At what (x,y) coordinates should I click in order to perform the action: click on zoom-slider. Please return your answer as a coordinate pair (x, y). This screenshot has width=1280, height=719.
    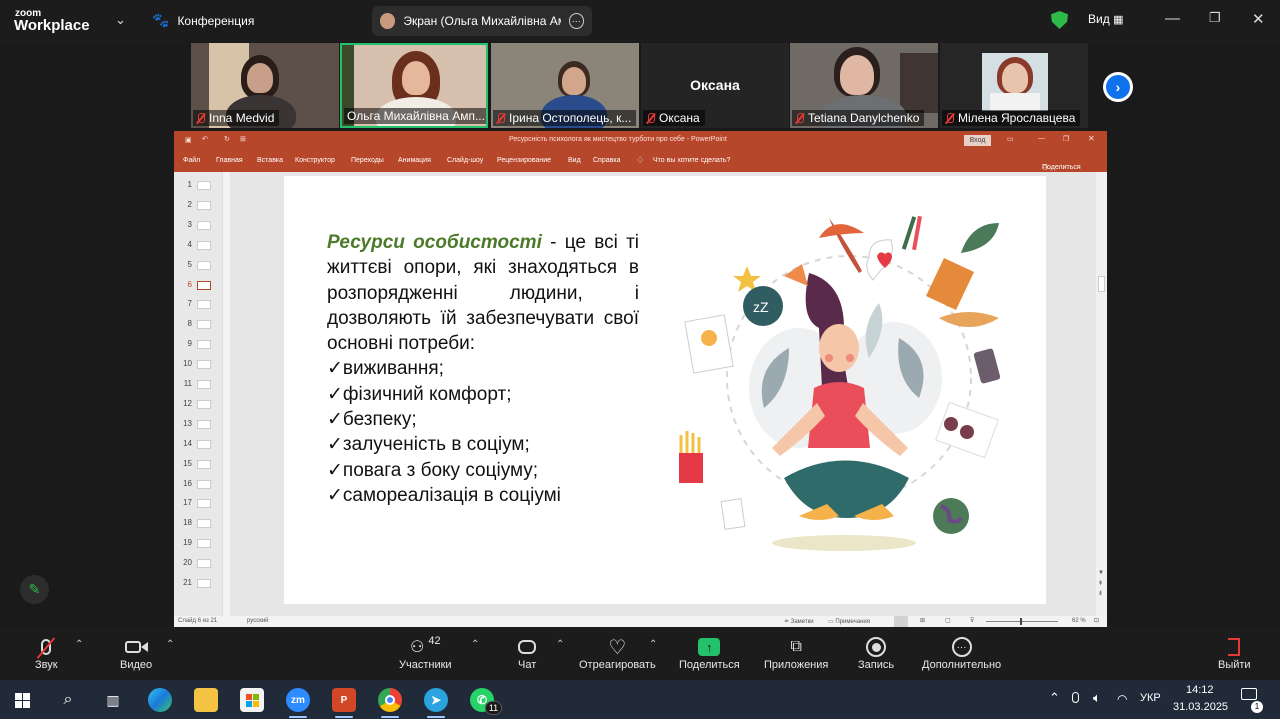
    Looking at the image, I should click on (1022, 621).